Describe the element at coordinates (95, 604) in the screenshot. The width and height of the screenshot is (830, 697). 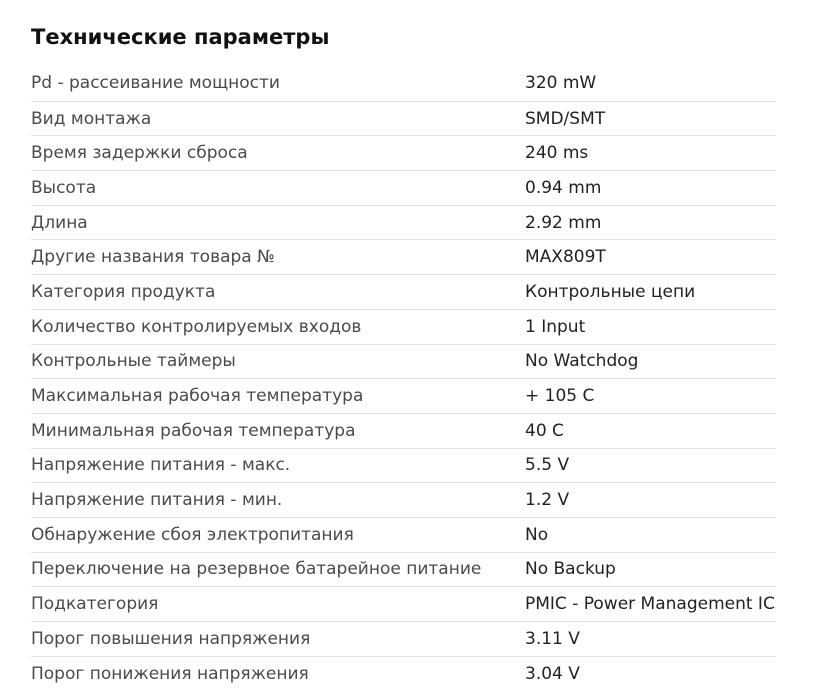
I see `spec-name: Подкатегория` at that location.